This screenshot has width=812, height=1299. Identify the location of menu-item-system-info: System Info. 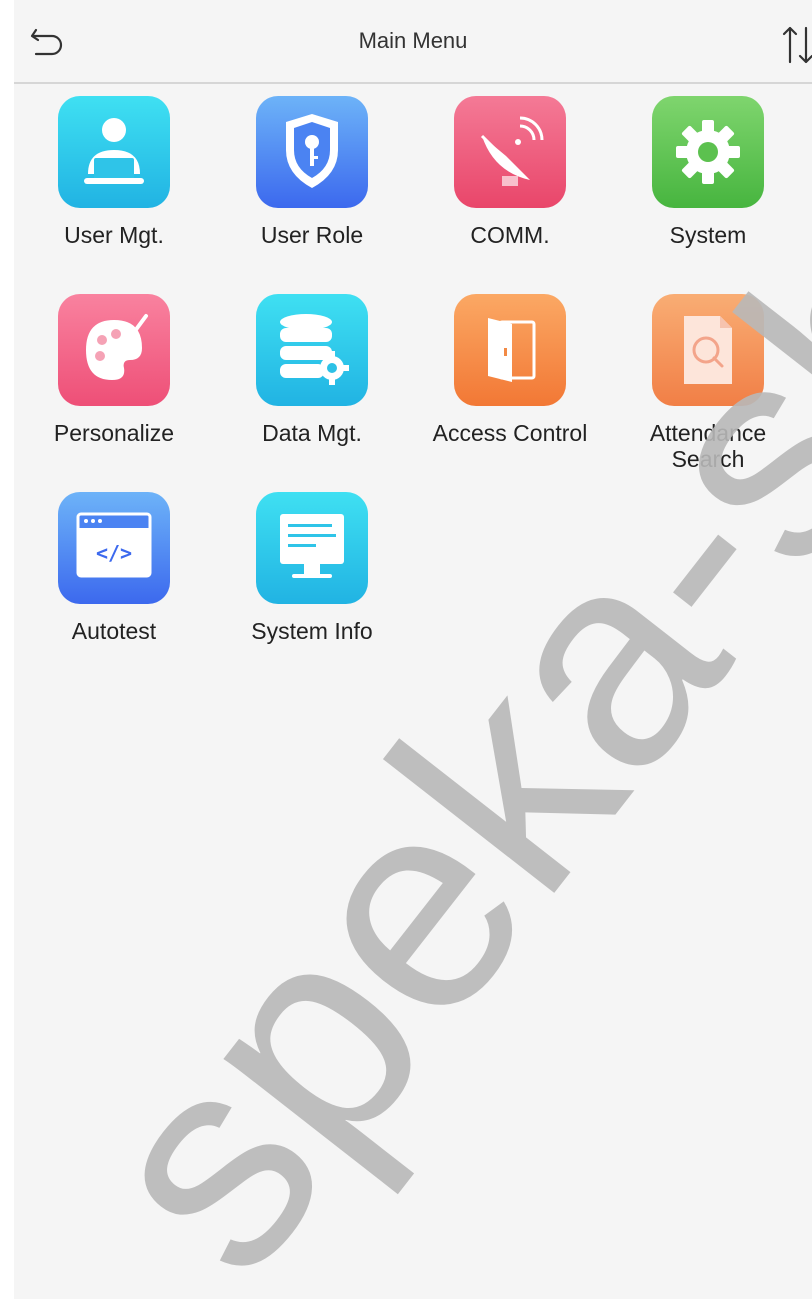
(307, 582).